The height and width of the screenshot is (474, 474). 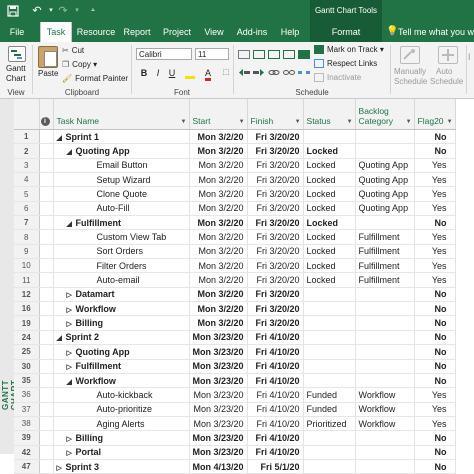 I want to click on row-id-cell: 3, so click(x=27, y=166).